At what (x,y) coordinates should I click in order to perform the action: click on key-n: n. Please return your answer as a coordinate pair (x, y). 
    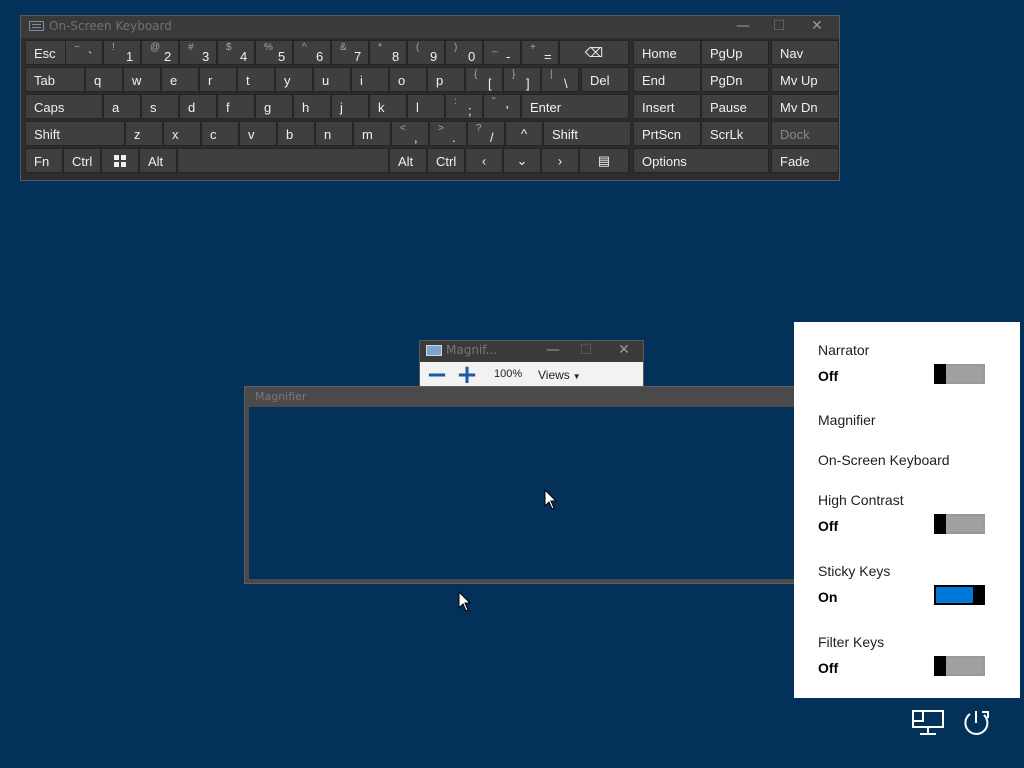
    Looking at the image, I should click on (334, 133).